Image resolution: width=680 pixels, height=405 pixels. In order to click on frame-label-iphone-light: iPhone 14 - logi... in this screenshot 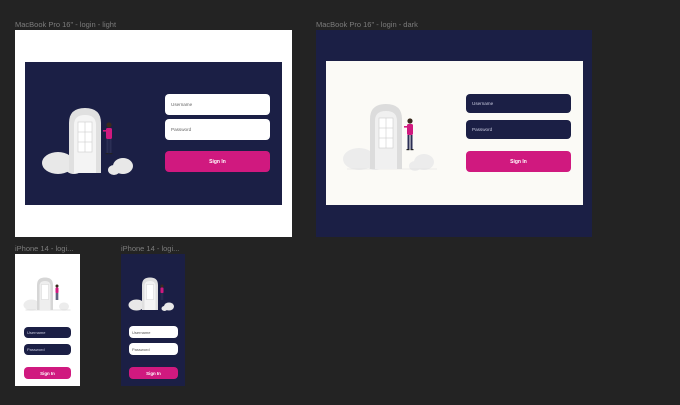, I will do `click(44, 248)`.